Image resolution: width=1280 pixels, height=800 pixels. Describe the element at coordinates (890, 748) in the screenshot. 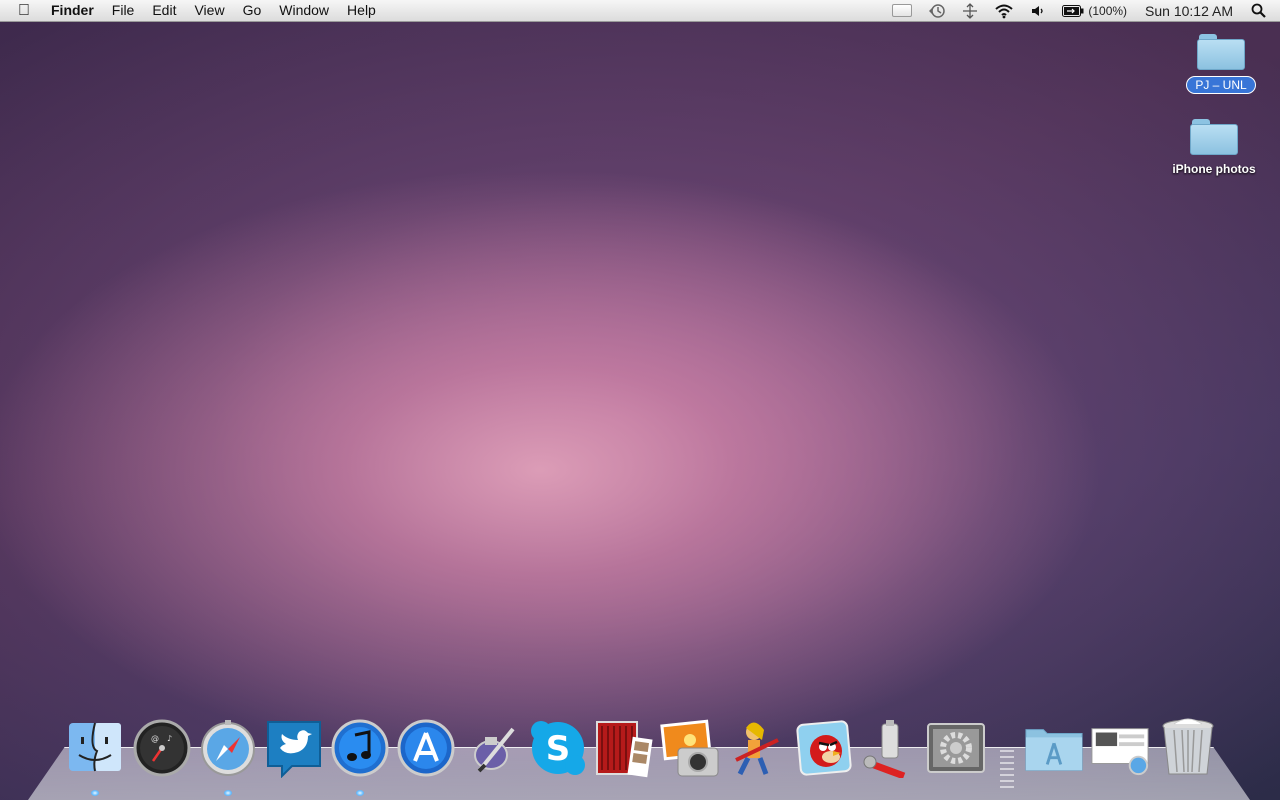

I see `utilities-icon` at that location.